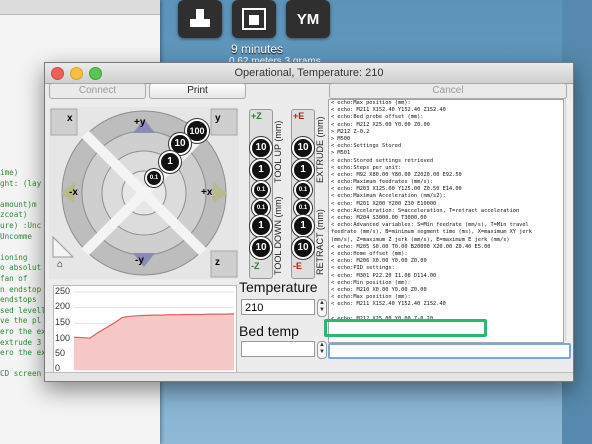 Image resolution: width=592 pixels, height=444 pixels. What do you see at coordinates (278, 287) in the screenshot?
I see `temperature-label: Temperature` at bounding box center [278, 287].